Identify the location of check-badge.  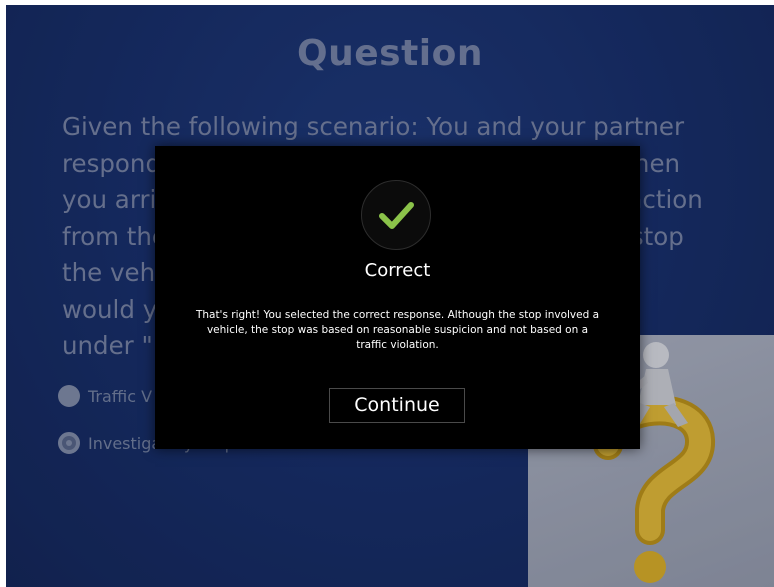
(396, 215).